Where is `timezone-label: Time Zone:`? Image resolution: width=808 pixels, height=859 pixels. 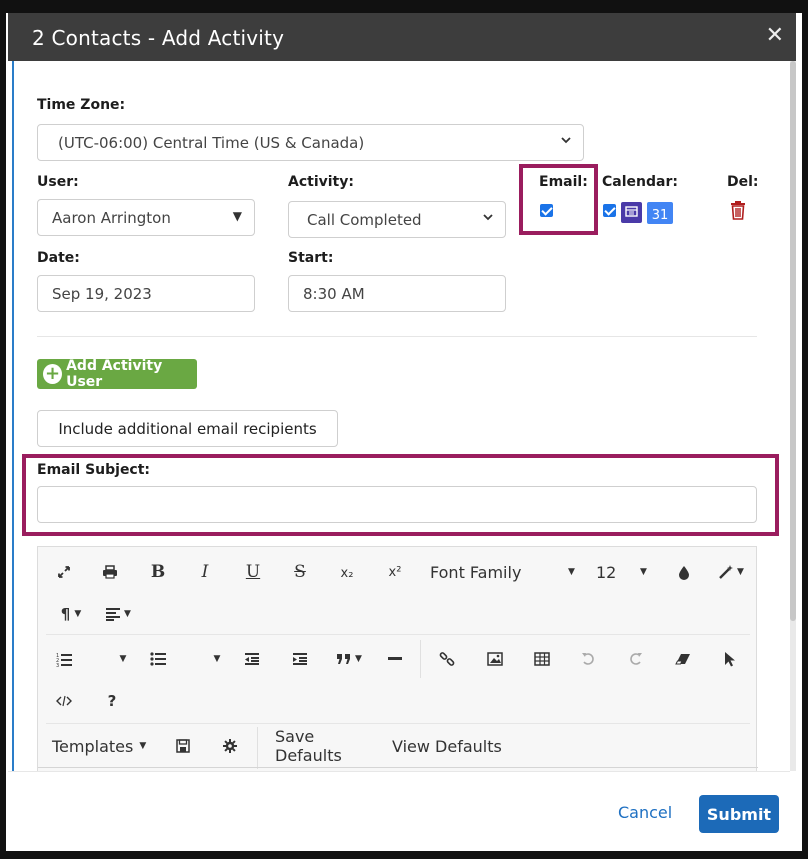
timezone-label: Time Zone: is located at coordinates (81, 105).